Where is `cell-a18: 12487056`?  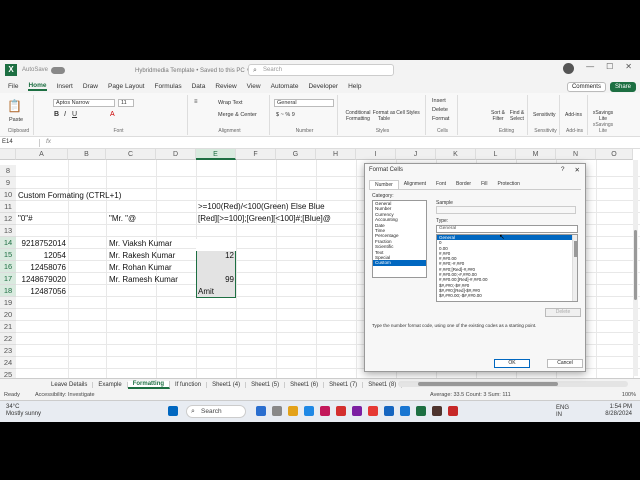 cell-a18: 12487056 is located at coordinates (41, 292).